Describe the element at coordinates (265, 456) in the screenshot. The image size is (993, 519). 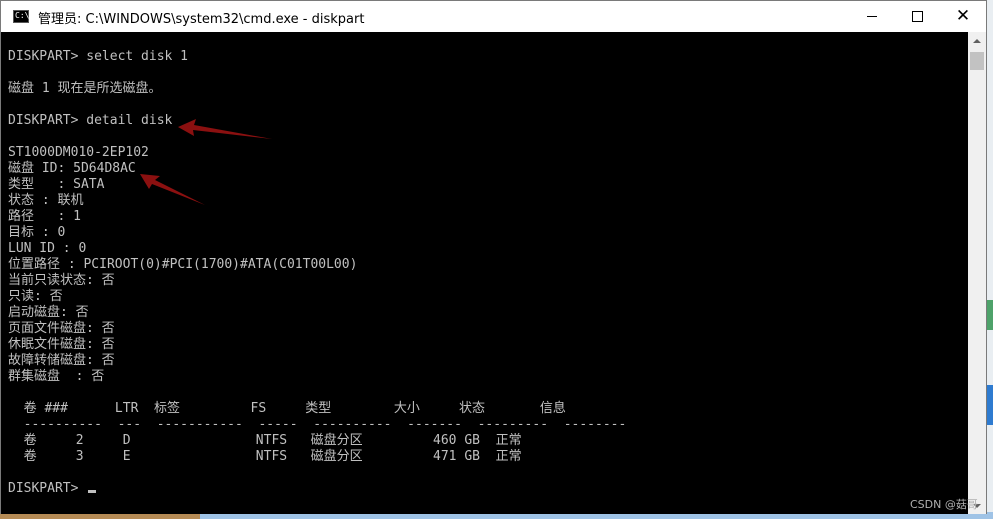
I see `volume-table-row: 卷 3 E NTFS 磁盘分区 471 GB 正常` at that location.